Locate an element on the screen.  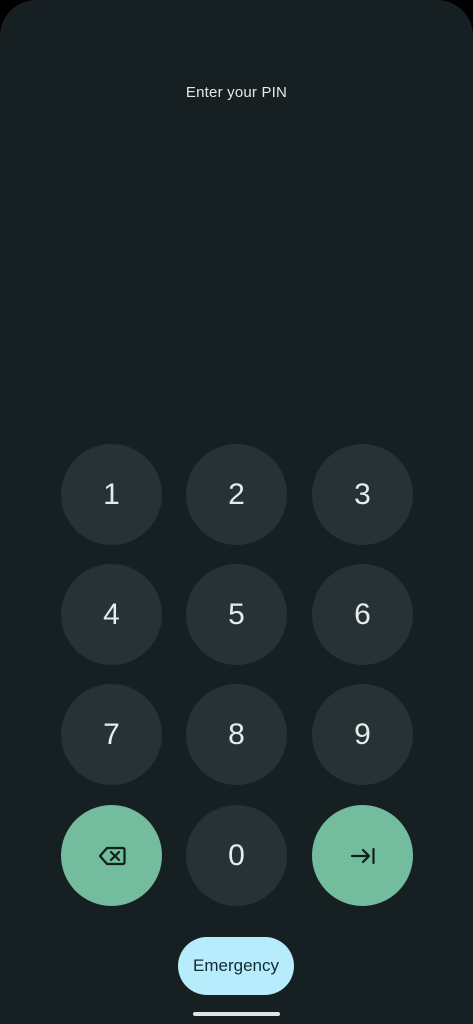
key-6: 6 is located at coordinates (362, 614).